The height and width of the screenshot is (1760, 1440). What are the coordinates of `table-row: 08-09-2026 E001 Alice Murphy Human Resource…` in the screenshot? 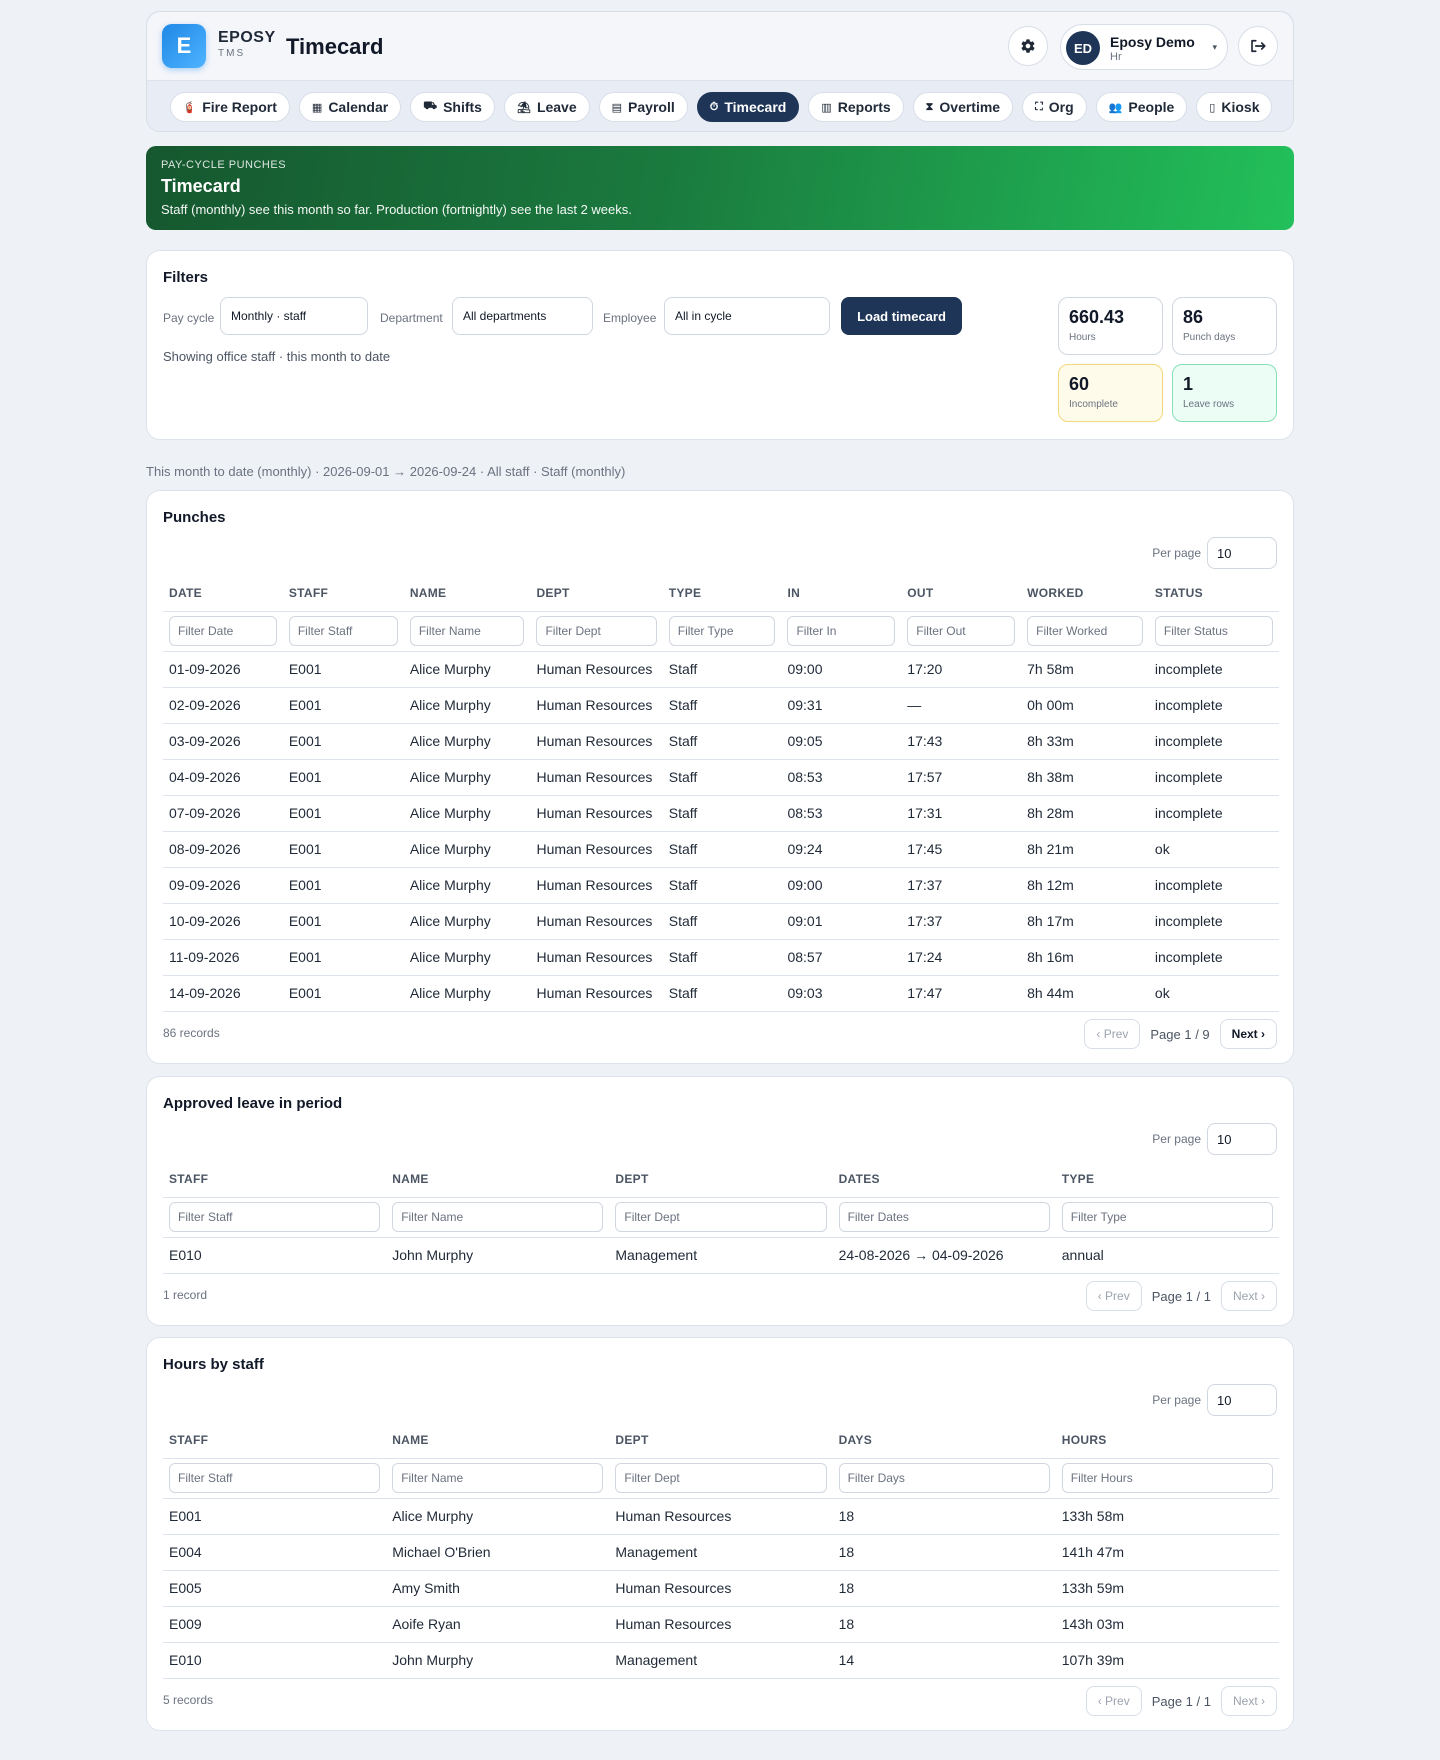 It's located at (721, 849).